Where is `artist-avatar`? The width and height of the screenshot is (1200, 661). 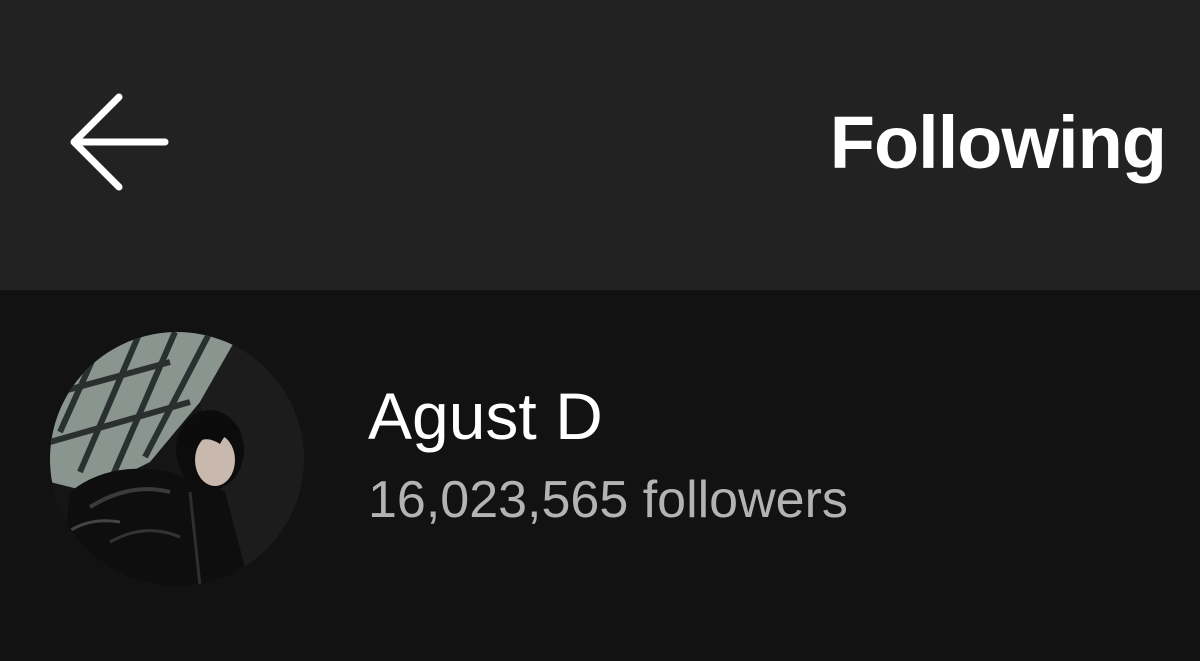 artist-avatar is located at coordinates (177, 459).